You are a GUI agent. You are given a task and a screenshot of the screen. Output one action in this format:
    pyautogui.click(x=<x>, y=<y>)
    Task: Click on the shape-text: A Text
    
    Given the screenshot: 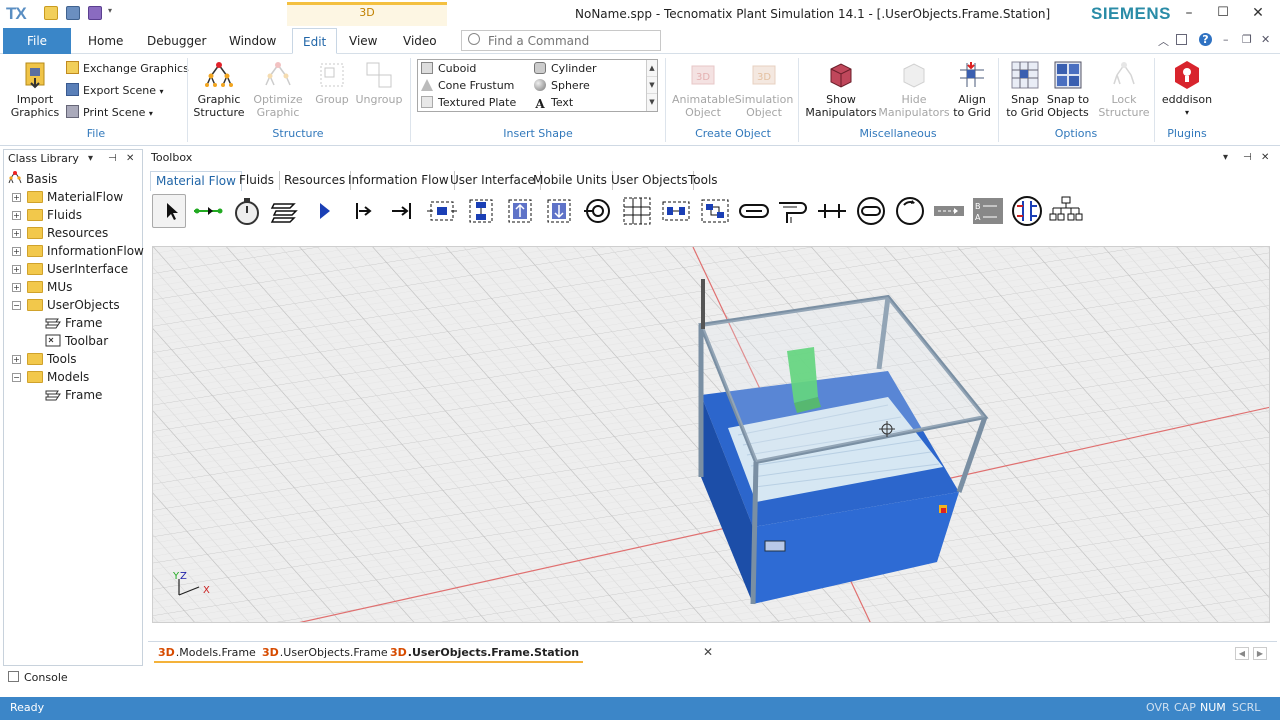 What is the action you would take?
    pyautogui.click(x=553, y=103)
    